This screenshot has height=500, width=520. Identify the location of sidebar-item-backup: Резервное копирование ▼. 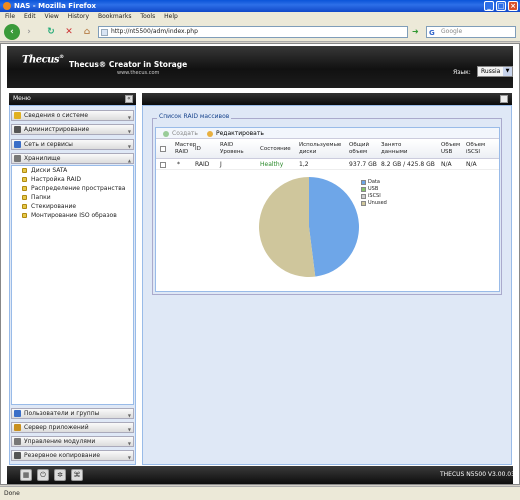
(72, 455).